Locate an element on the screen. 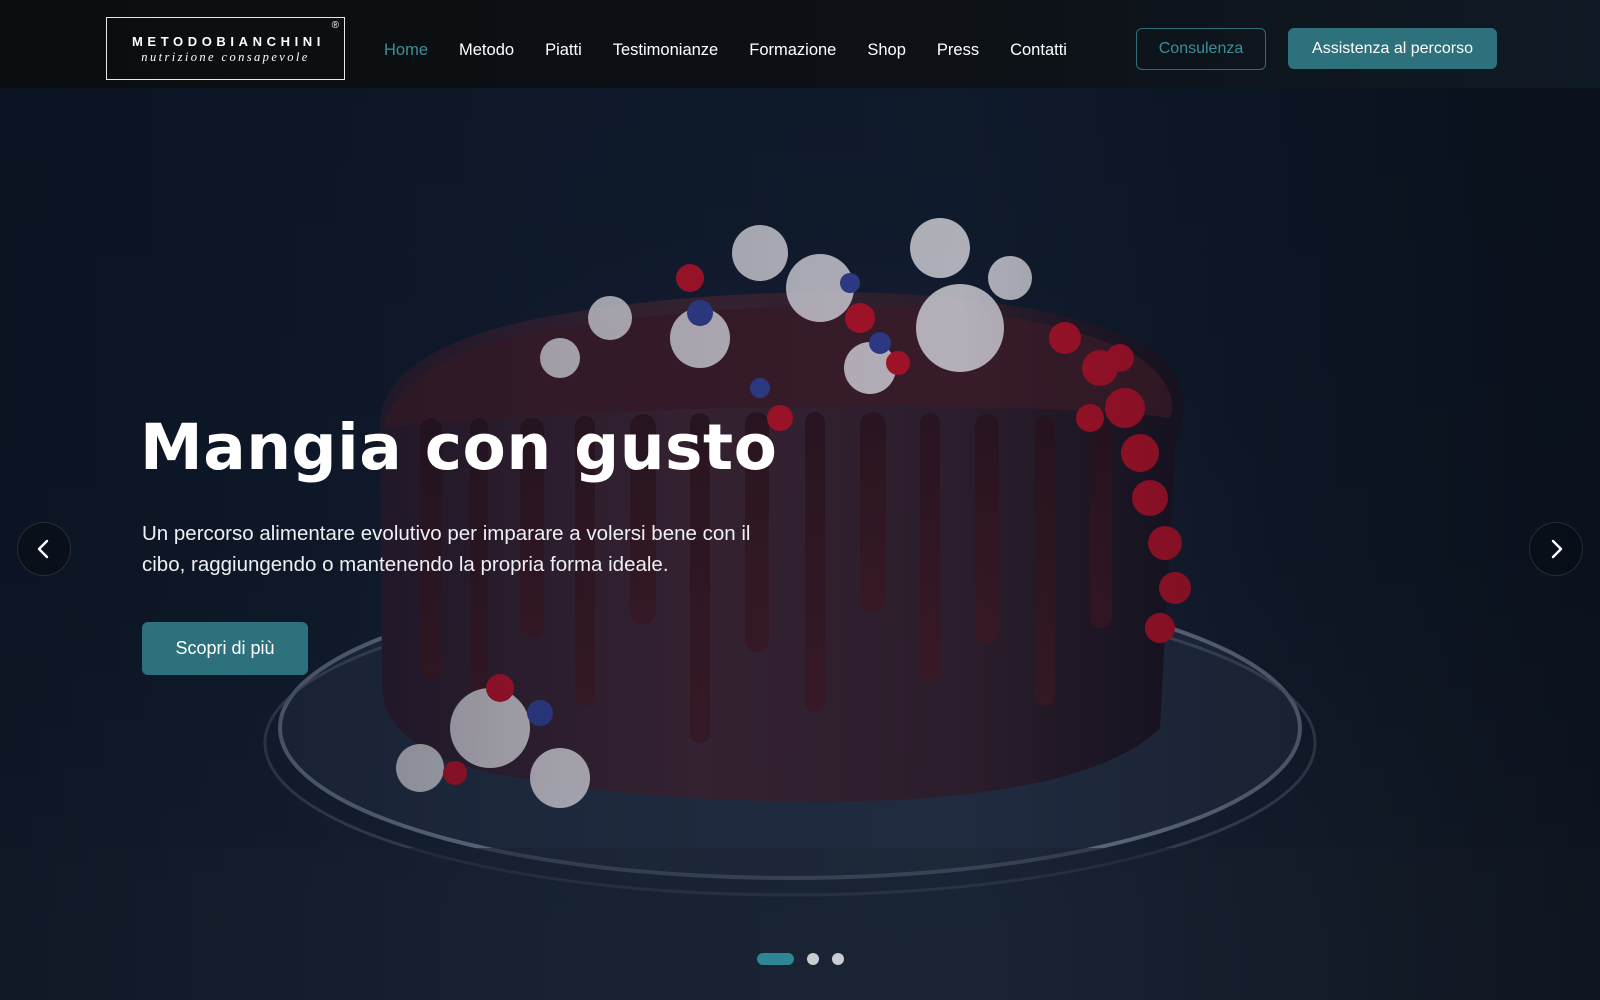 This screenshot has height=1000, width=1600. brand-logo: ® METODOBIANCHINI nutrizione consapevole is located at coordinates (225, 48).